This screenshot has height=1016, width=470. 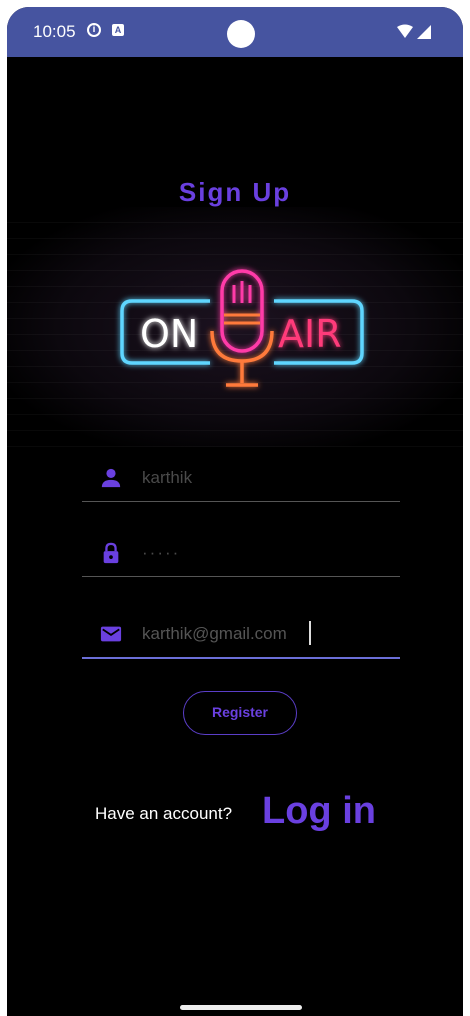 I want to click on camera-cutout, so click(x=241, y=34).